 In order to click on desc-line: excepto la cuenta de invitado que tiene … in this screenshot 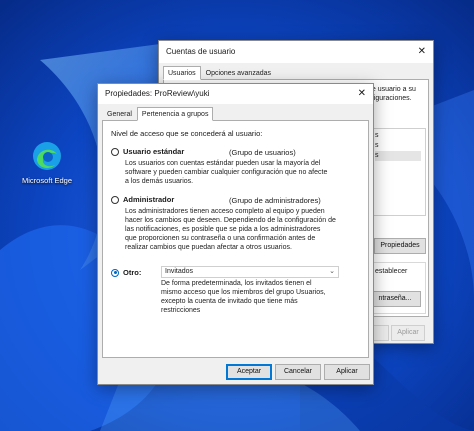, I will do `click(229, 301)`.